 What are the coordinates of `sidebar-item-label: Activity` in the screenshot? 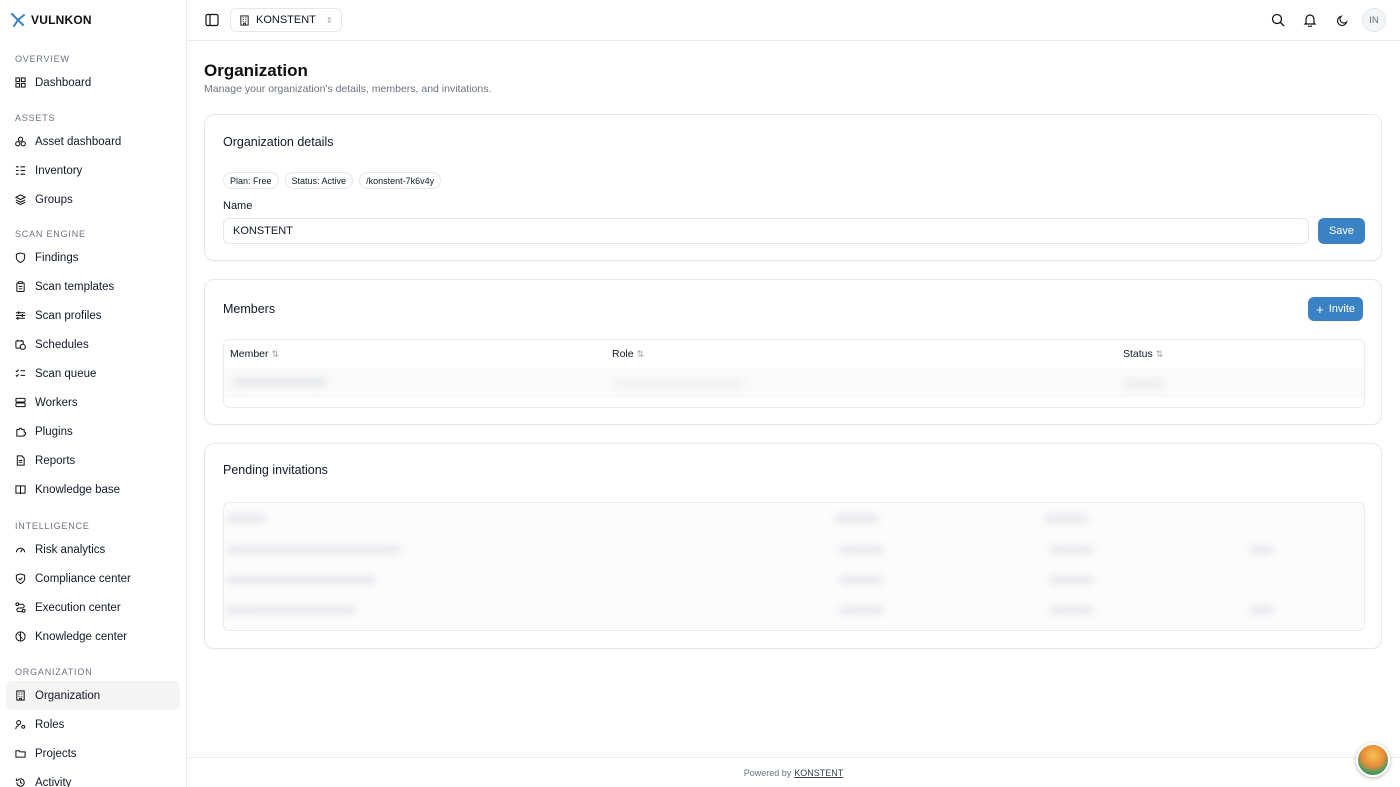 It's located at (53, 781).